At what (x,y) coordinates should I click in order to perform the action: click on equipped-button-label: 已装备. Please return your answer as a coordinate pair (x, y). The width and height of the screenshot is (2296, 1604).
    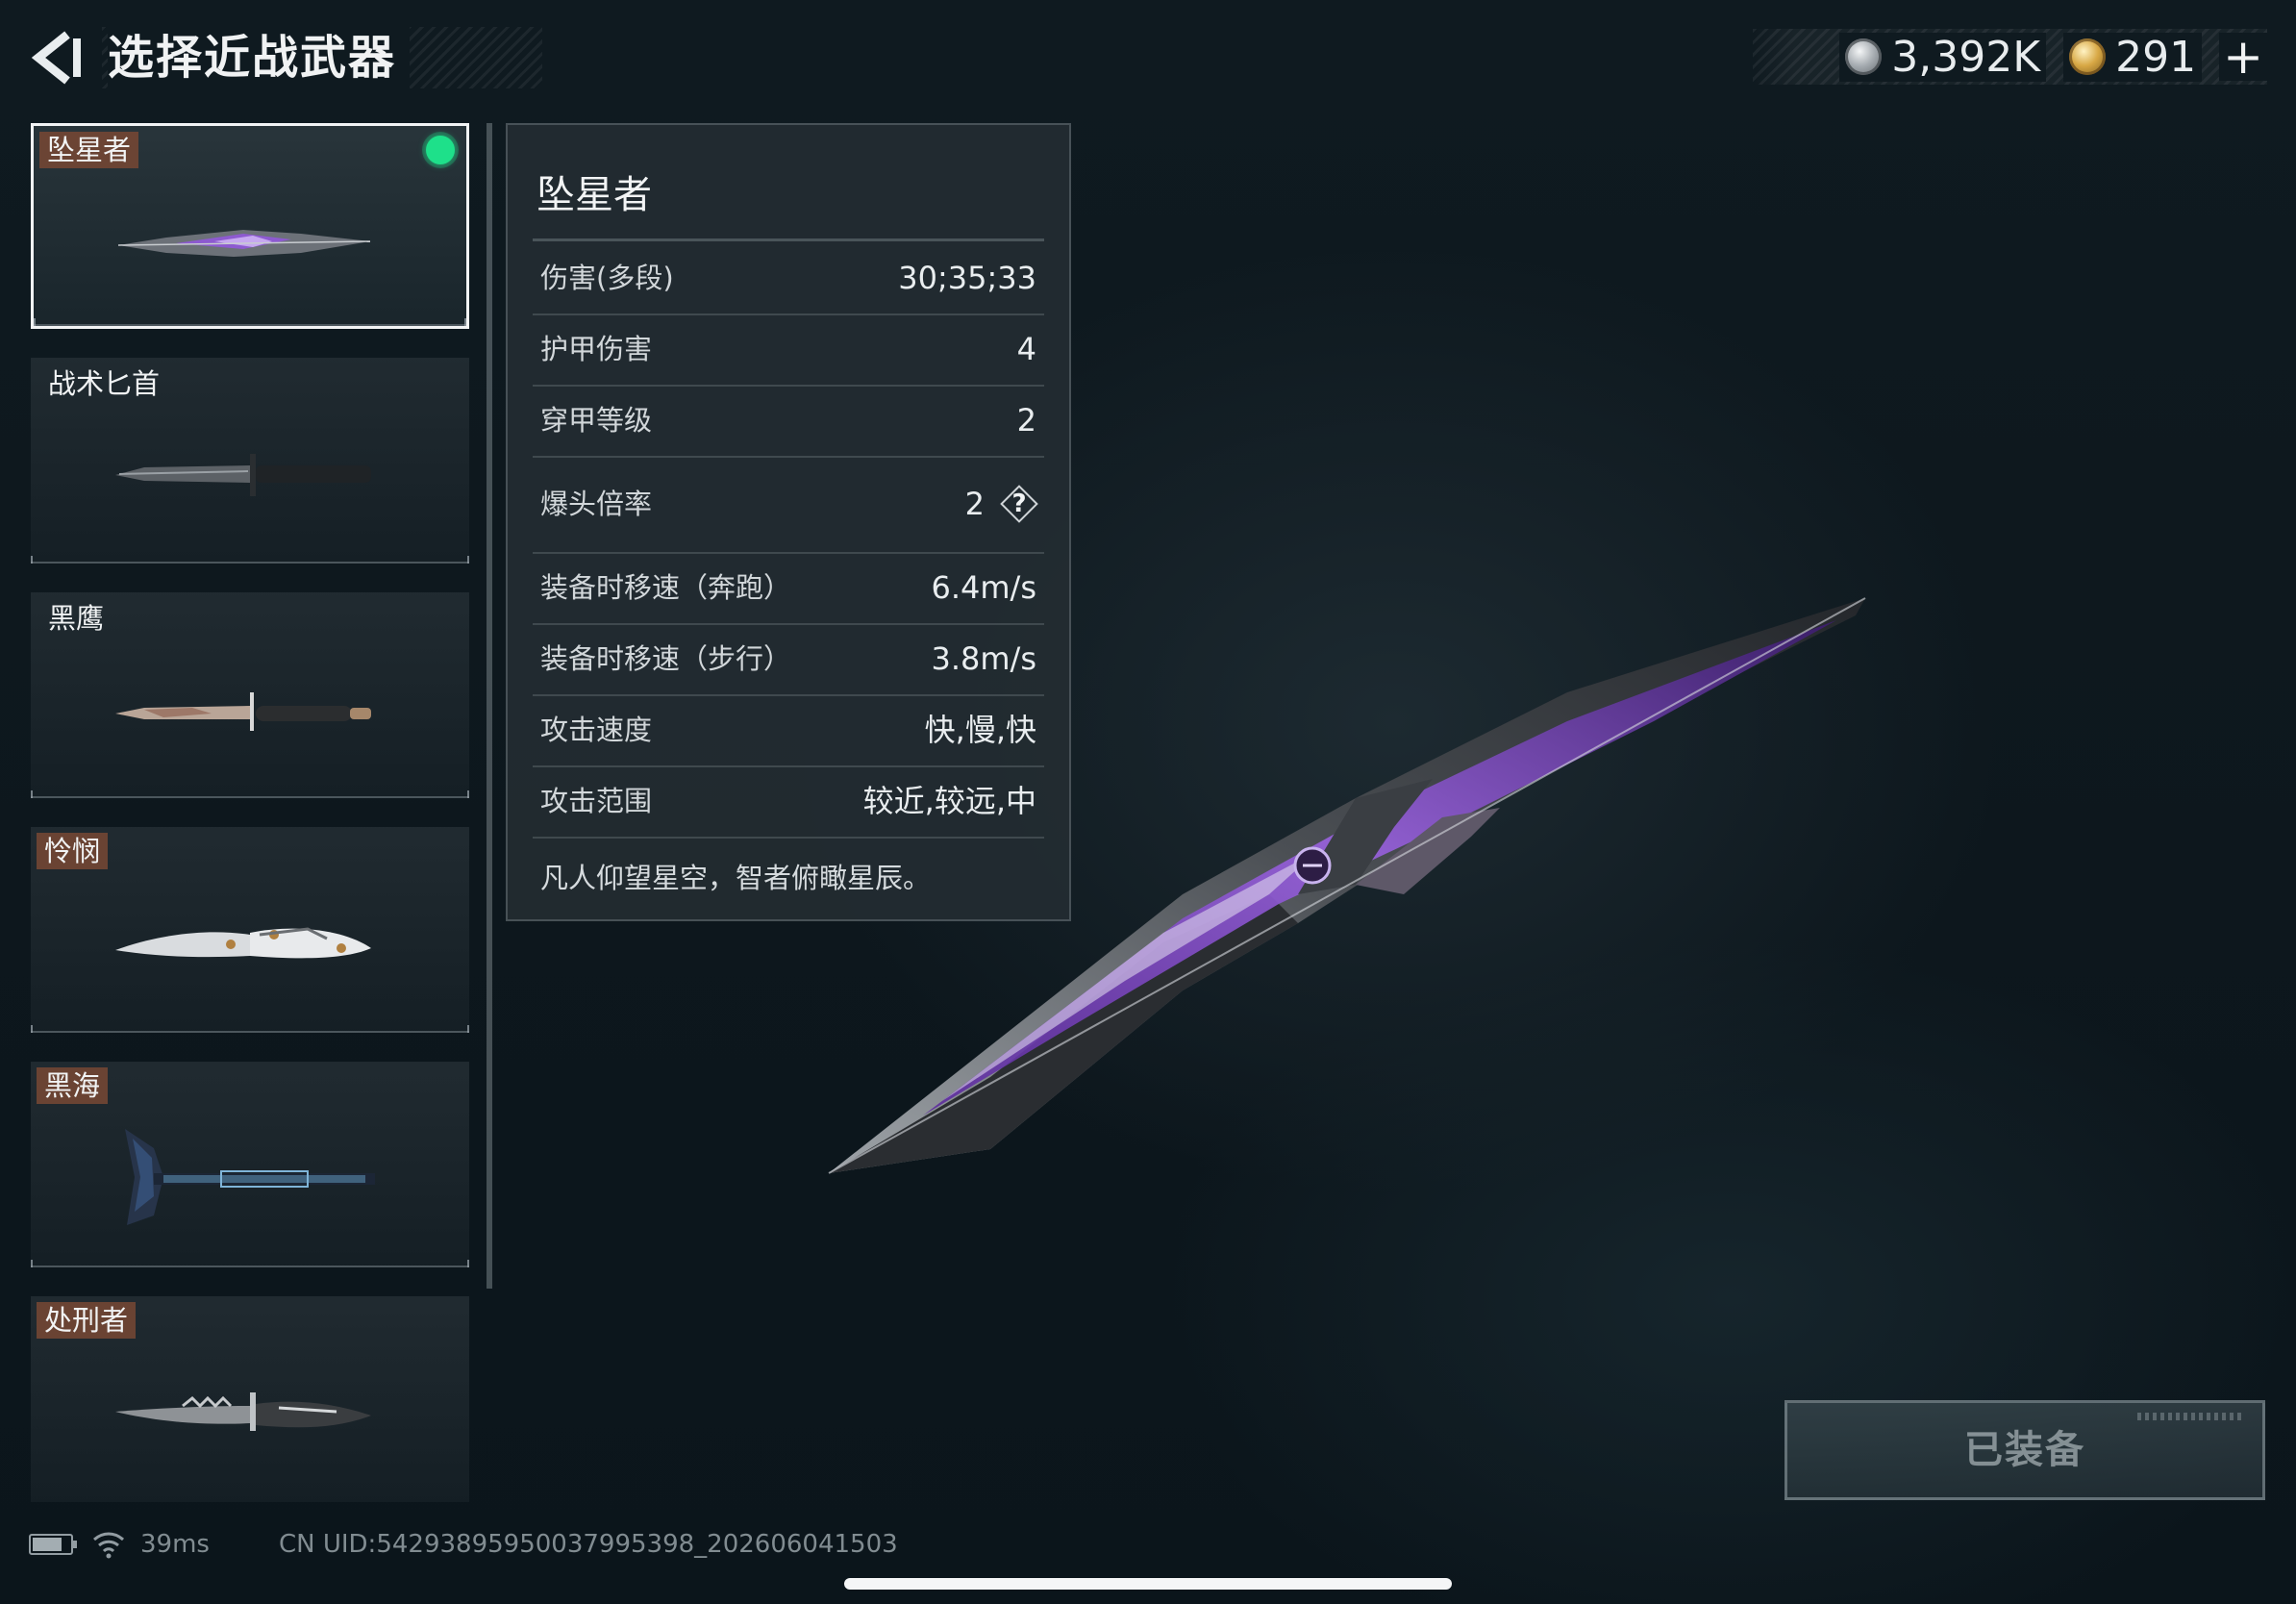
    Looking at the image, I should click on (2024, 1450).